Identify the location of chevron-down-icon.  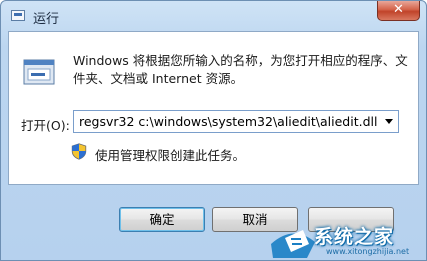
(389, 121).